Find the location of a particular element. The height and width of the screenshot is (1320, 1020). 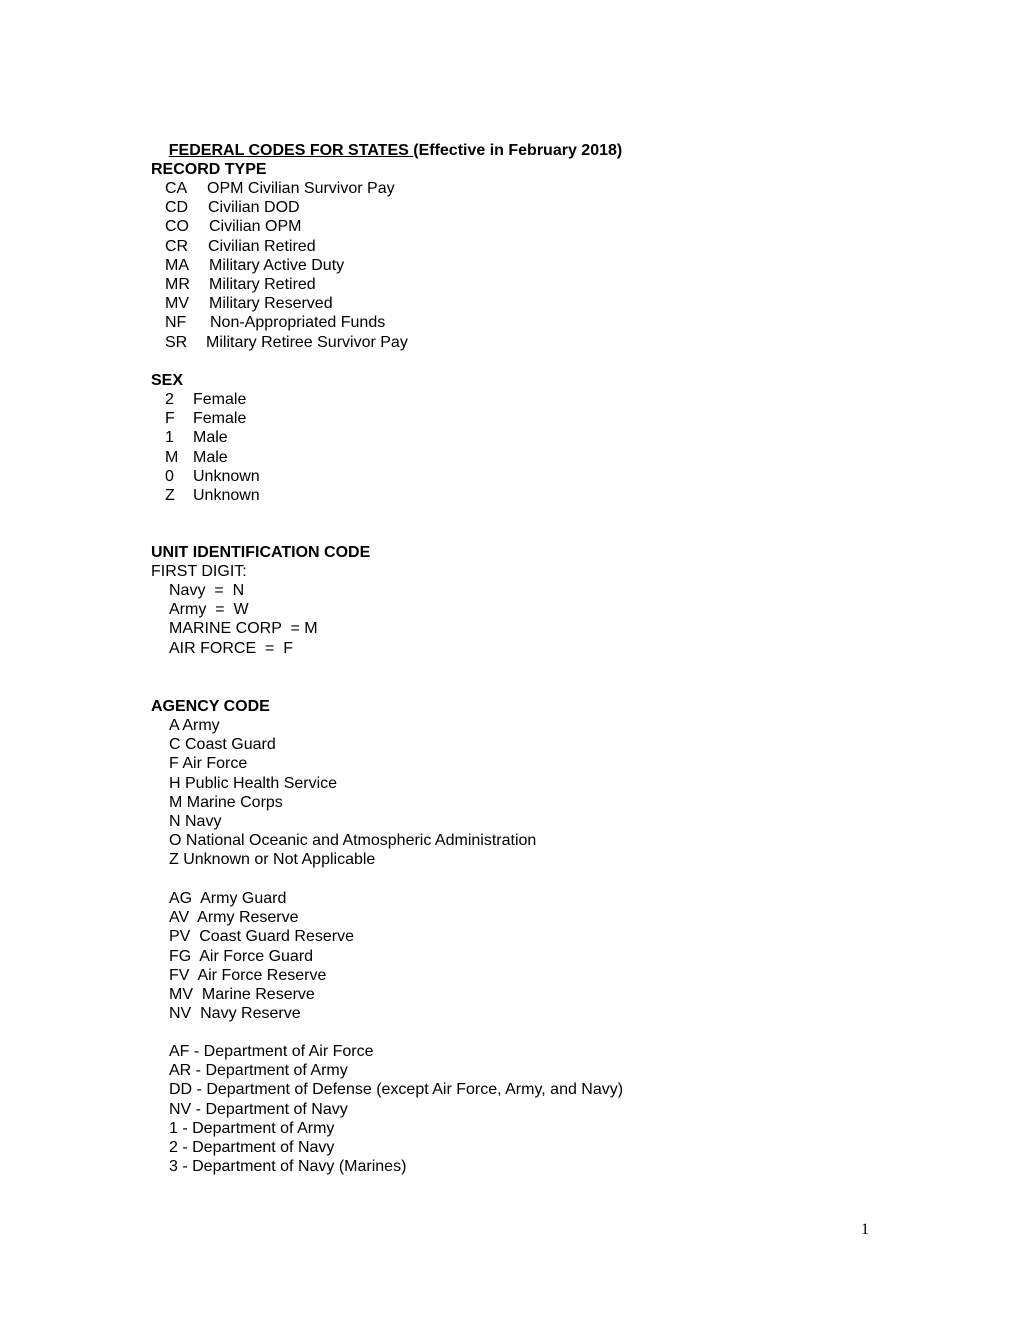

agency-code-item: M Marine Corps is located at coordinates (226, 802).